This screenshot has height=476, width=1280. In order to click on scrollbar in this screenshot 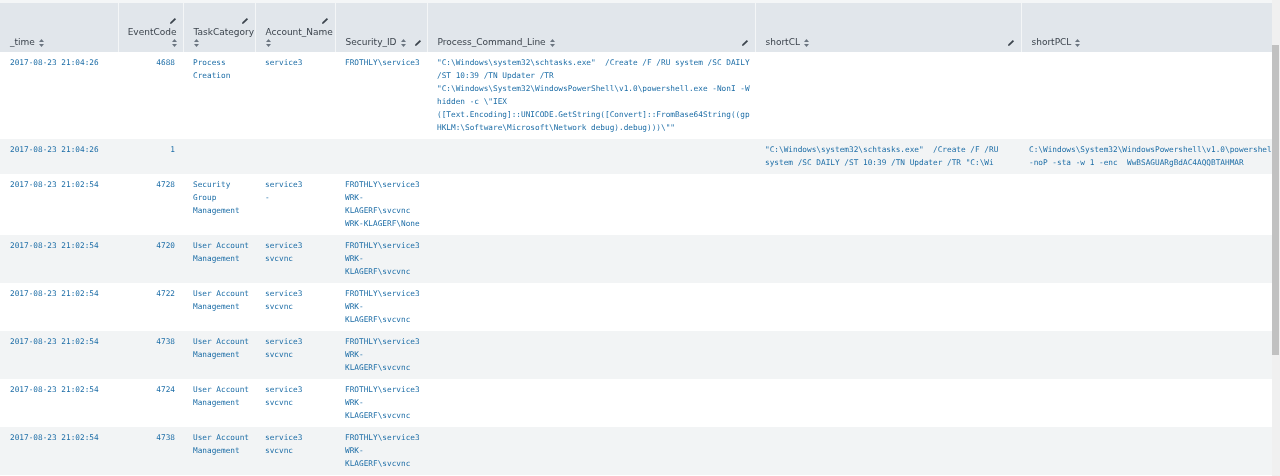, I will do `click(1276, 238)`.